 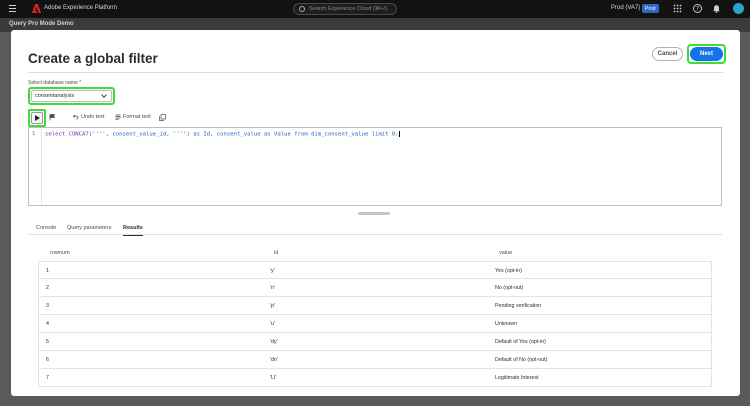 I want to click on editor-gutter: 1, so click(x=35, y=166).